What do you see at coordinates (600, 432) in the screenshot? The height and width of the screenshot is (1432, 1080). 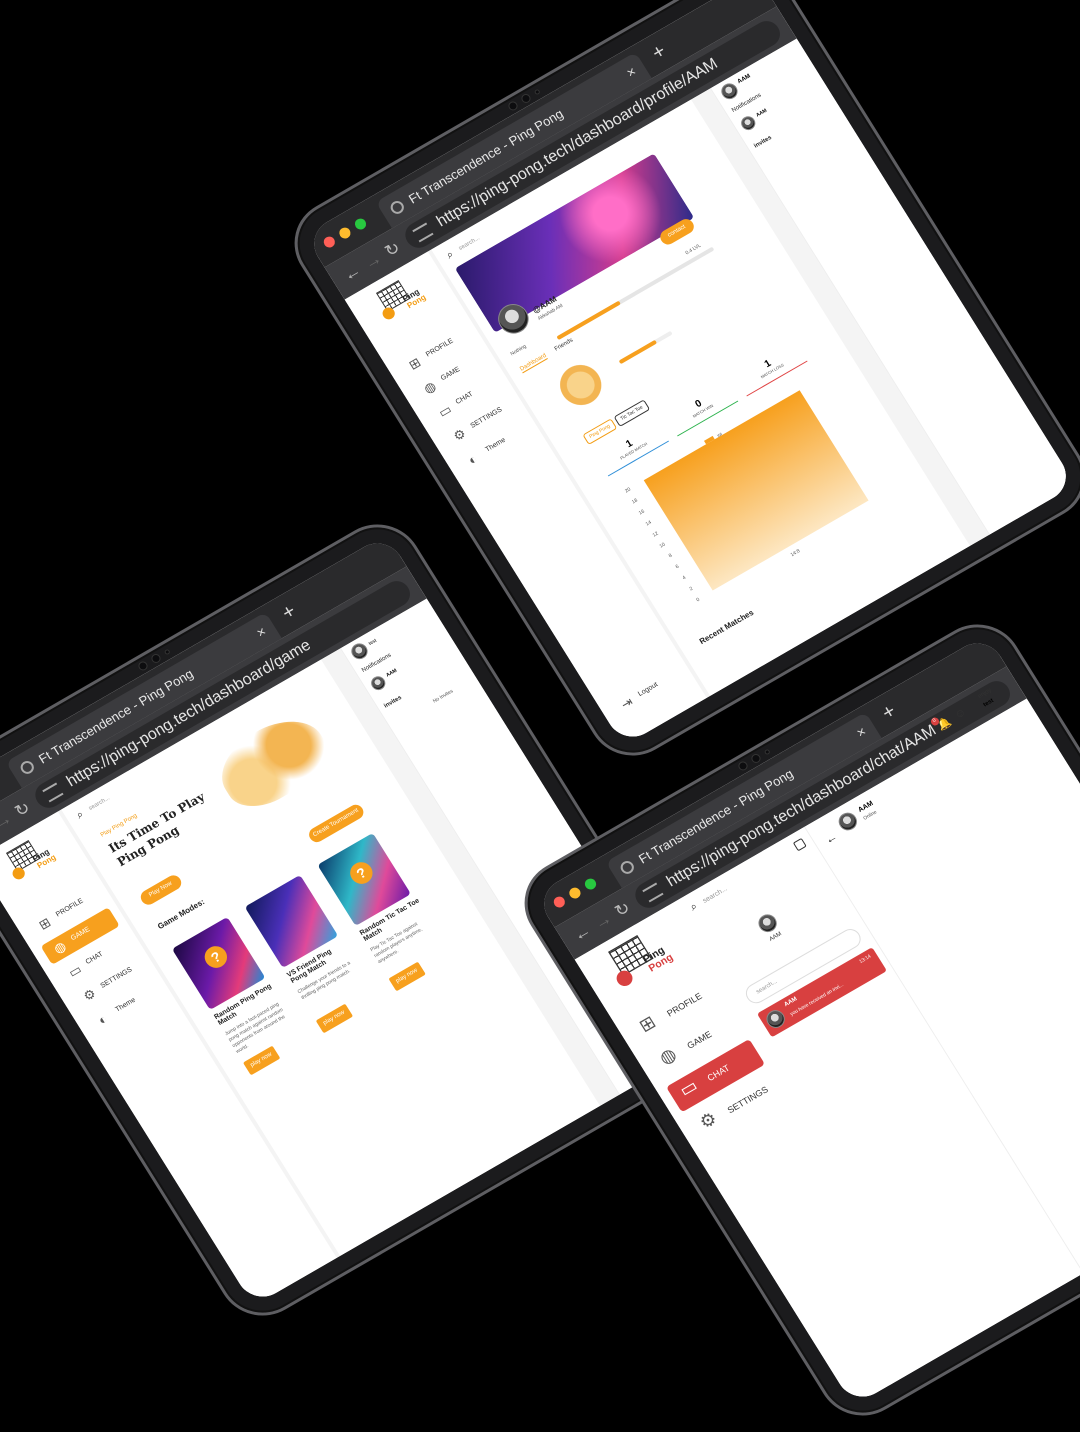 I see `filter-ping-pong: Ping Pong` at bounding box center [600, 432].